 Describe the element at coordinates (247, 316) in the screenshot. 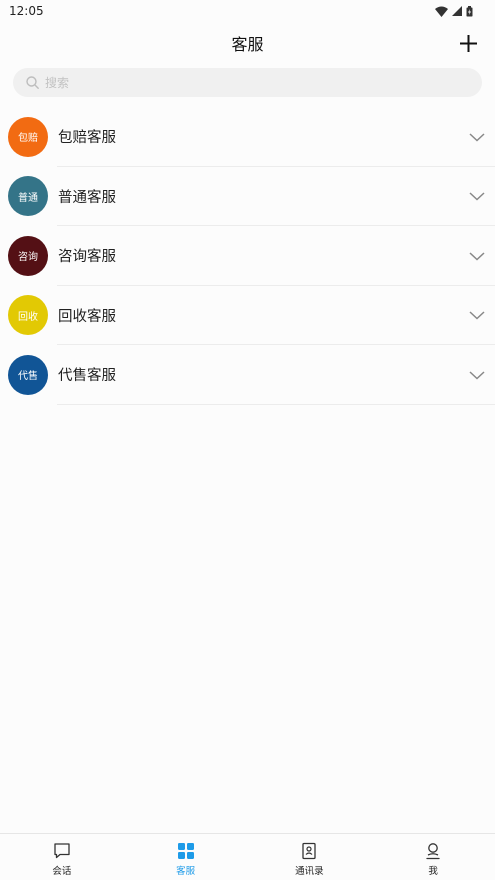

I see `list-item-huishou: 回收 回收客服` at that location.